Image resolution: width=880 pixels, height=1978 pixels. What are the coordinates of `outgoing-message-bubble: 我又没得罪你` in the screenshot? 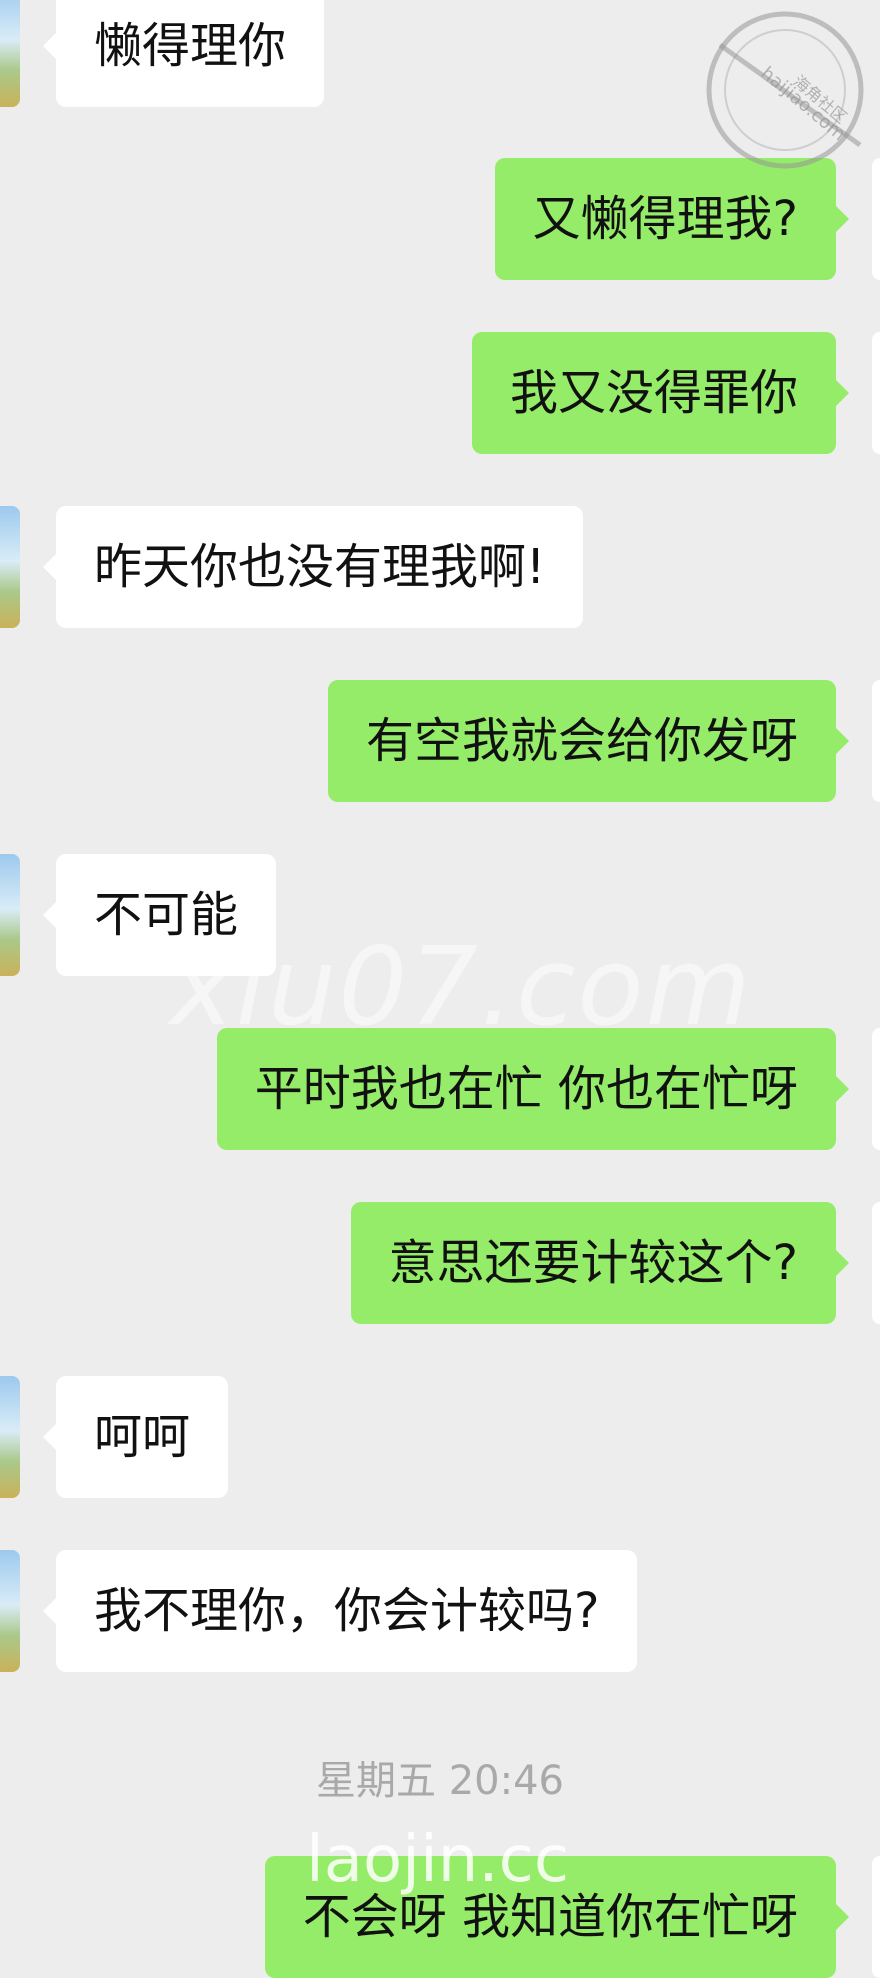 It's located at (660, 393).